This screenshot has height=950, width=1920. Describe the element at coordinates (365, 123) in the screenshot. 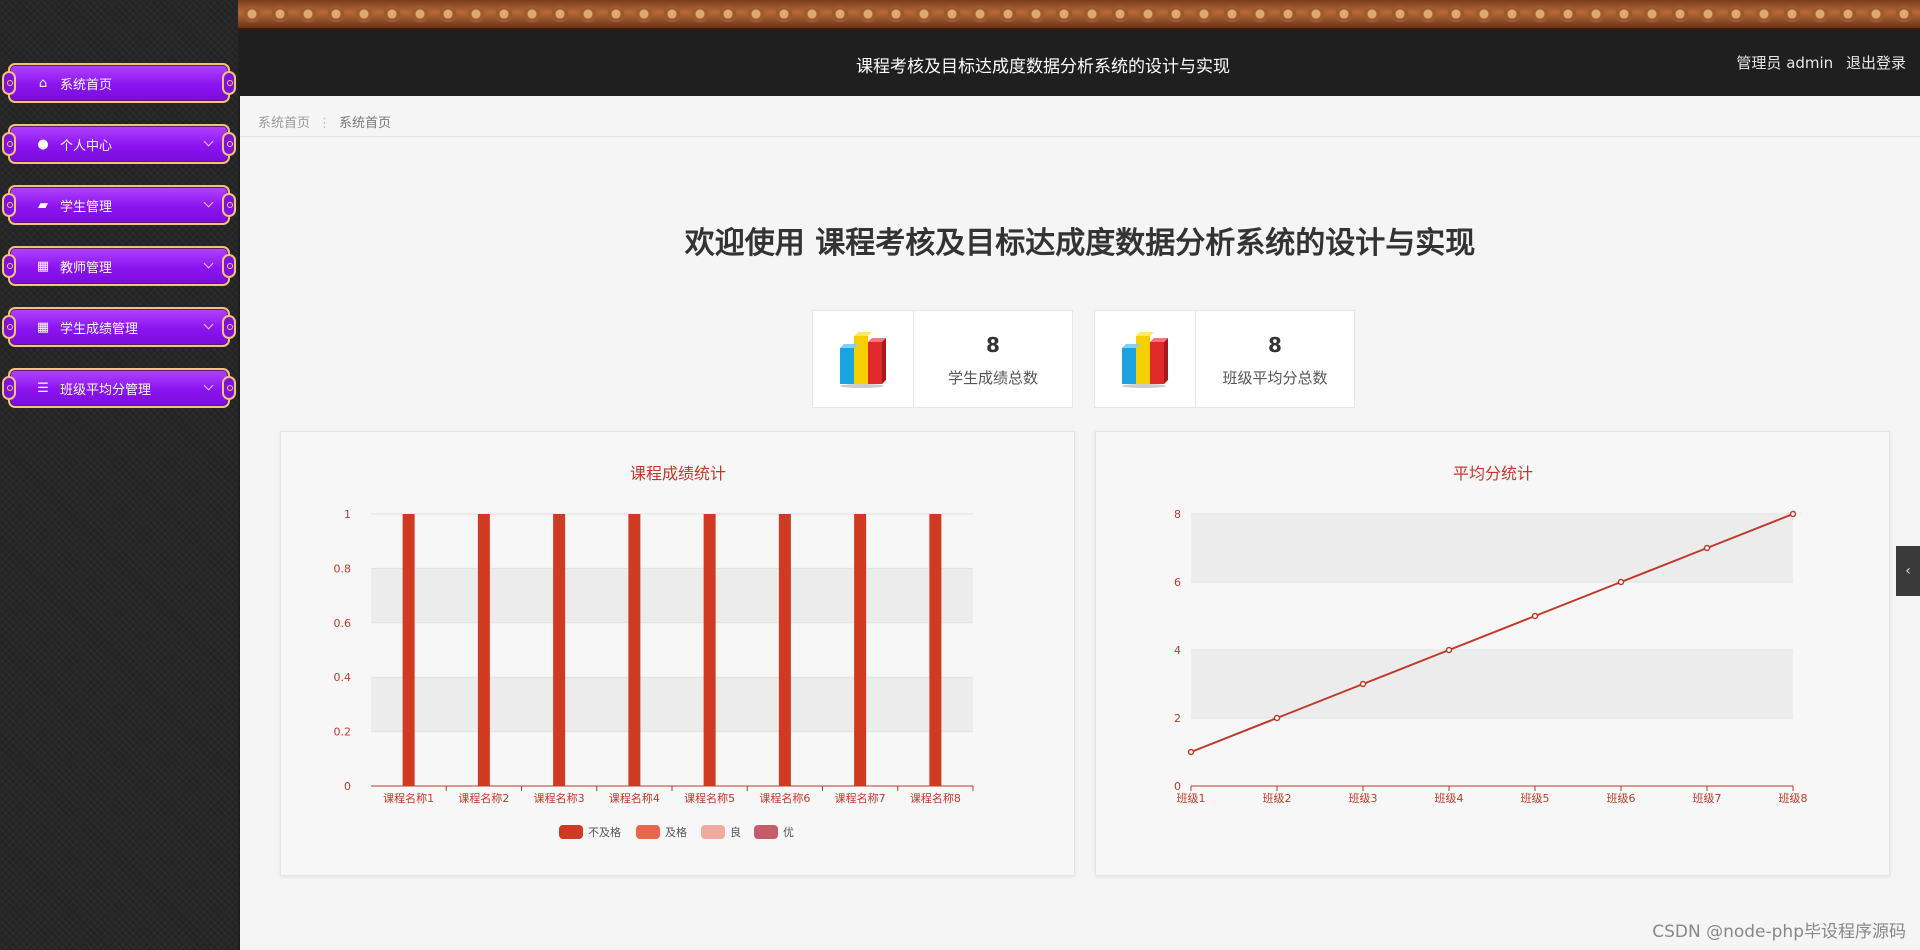

I see `breadcrumb-current: 系统首页` at that location.